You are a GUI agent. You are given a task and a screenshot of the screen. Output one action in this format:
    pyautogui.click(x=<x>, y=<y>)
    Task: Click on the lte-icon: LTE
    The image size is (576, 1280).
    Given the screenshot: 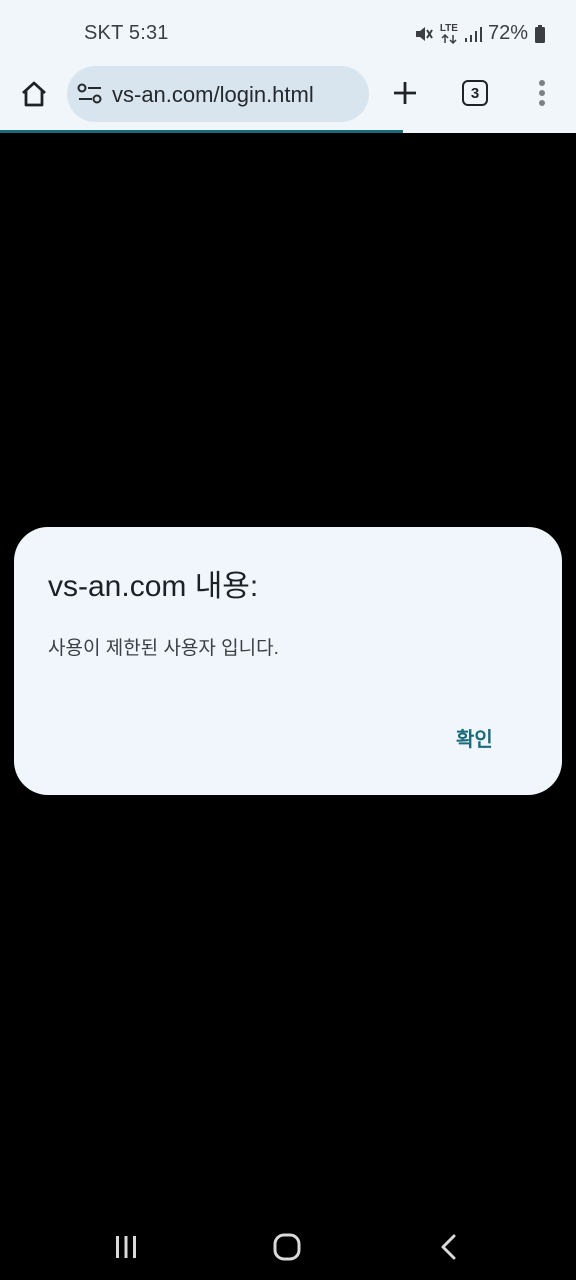 What is the action you would take?
    pyautogui.click(x=449, y=33)
    